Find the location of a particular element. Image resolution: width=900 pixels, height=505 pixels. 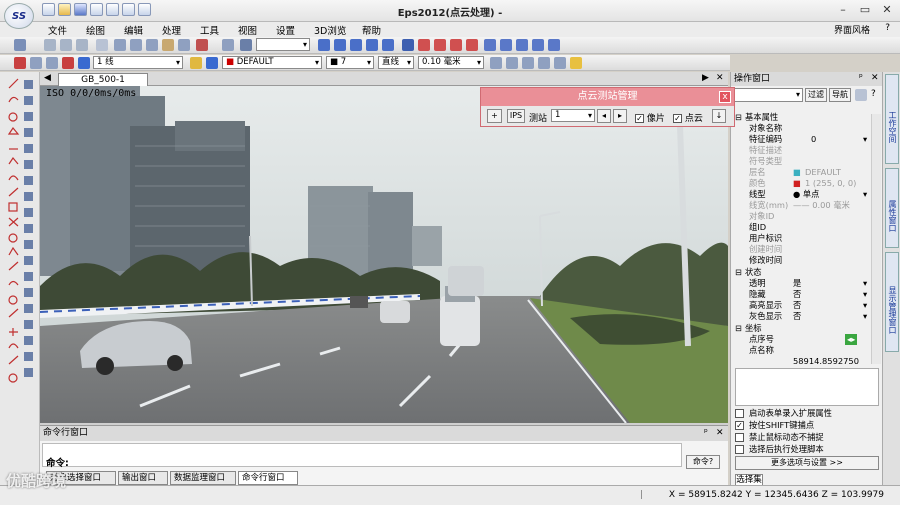

layer-tool-icon is located at coordinates (228, 45).